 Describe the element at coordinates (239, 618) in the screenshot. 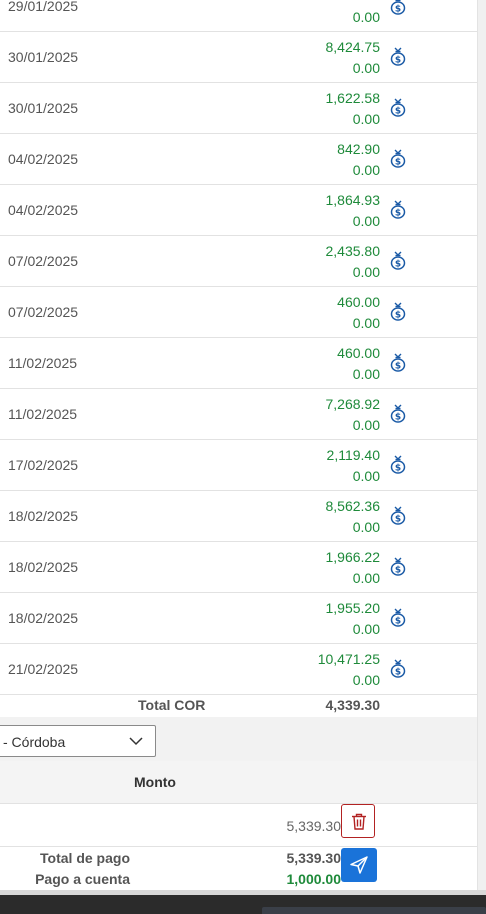

I see `table-row: 18/02/2025 1,955.20 0.00 $` at that location.